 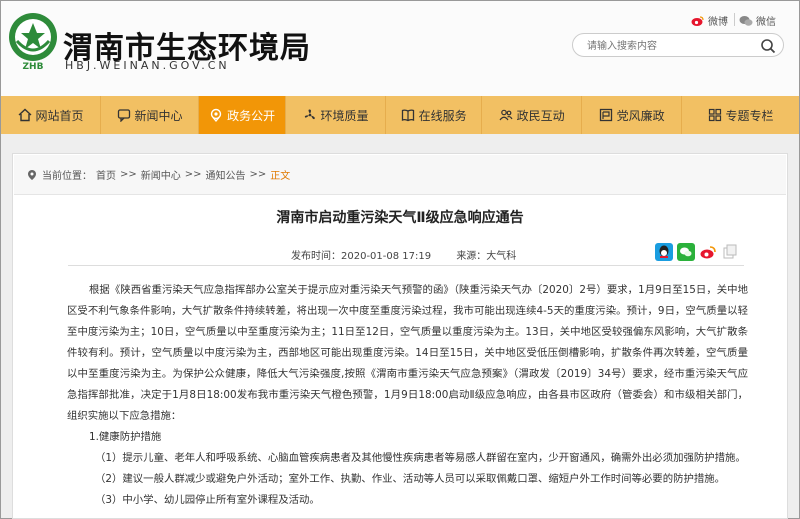 What do you see at coordinates (486, 256) in the screenshot?
I see `article-source: 来源：大气科` at bounding box center [486, 256].